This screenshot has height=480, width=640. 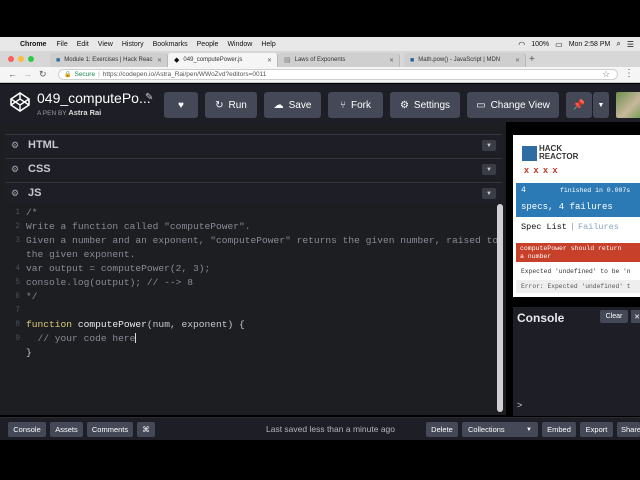 What do you see at coordinates (110, 429) in the screenshot?
I see `comments-button: Comments` at bounding box center [110, 429].